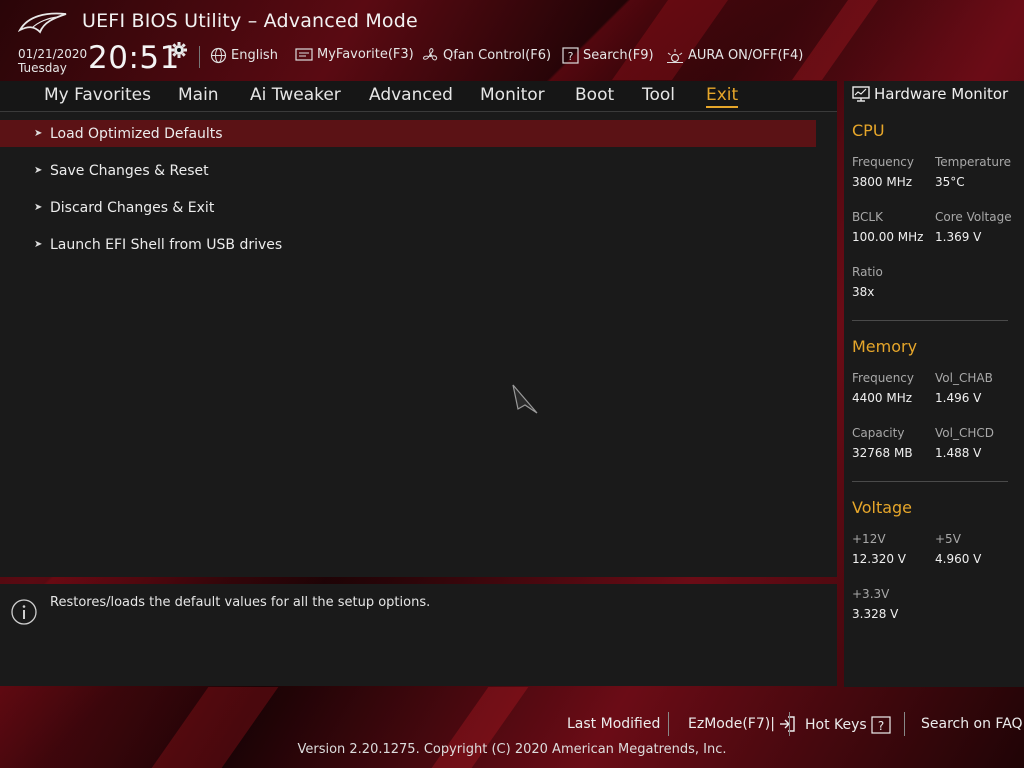 The width and height of the screenshot is (1024, 768). I want to click on core-voltage-label: Core Voltage, so click(973, 217).